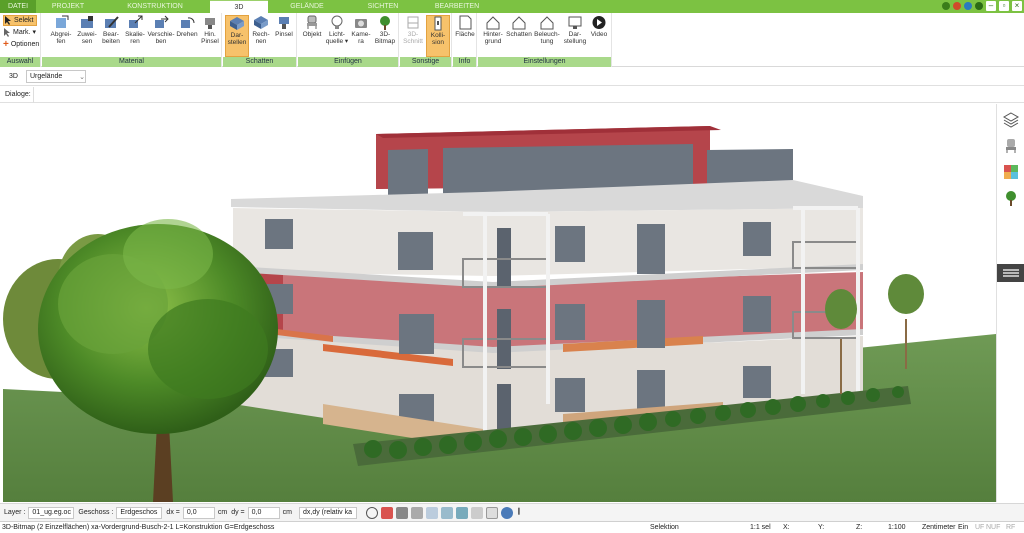  I want to click on zuweisen-button: Zuwei-sen, so click(87, 30).